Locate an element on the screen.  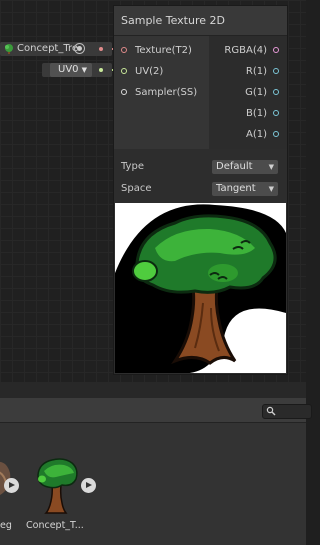
texture-property-node: Concept_Tre is located at coordinates (56, 49).